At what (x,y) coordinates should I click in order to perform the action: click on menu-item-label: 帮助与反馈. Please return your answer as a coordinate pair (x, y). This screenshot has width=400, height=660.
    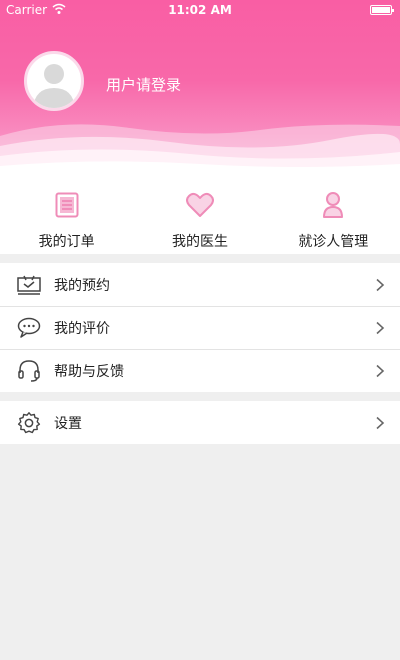
    Looking at the image, I should click on (89, 371).